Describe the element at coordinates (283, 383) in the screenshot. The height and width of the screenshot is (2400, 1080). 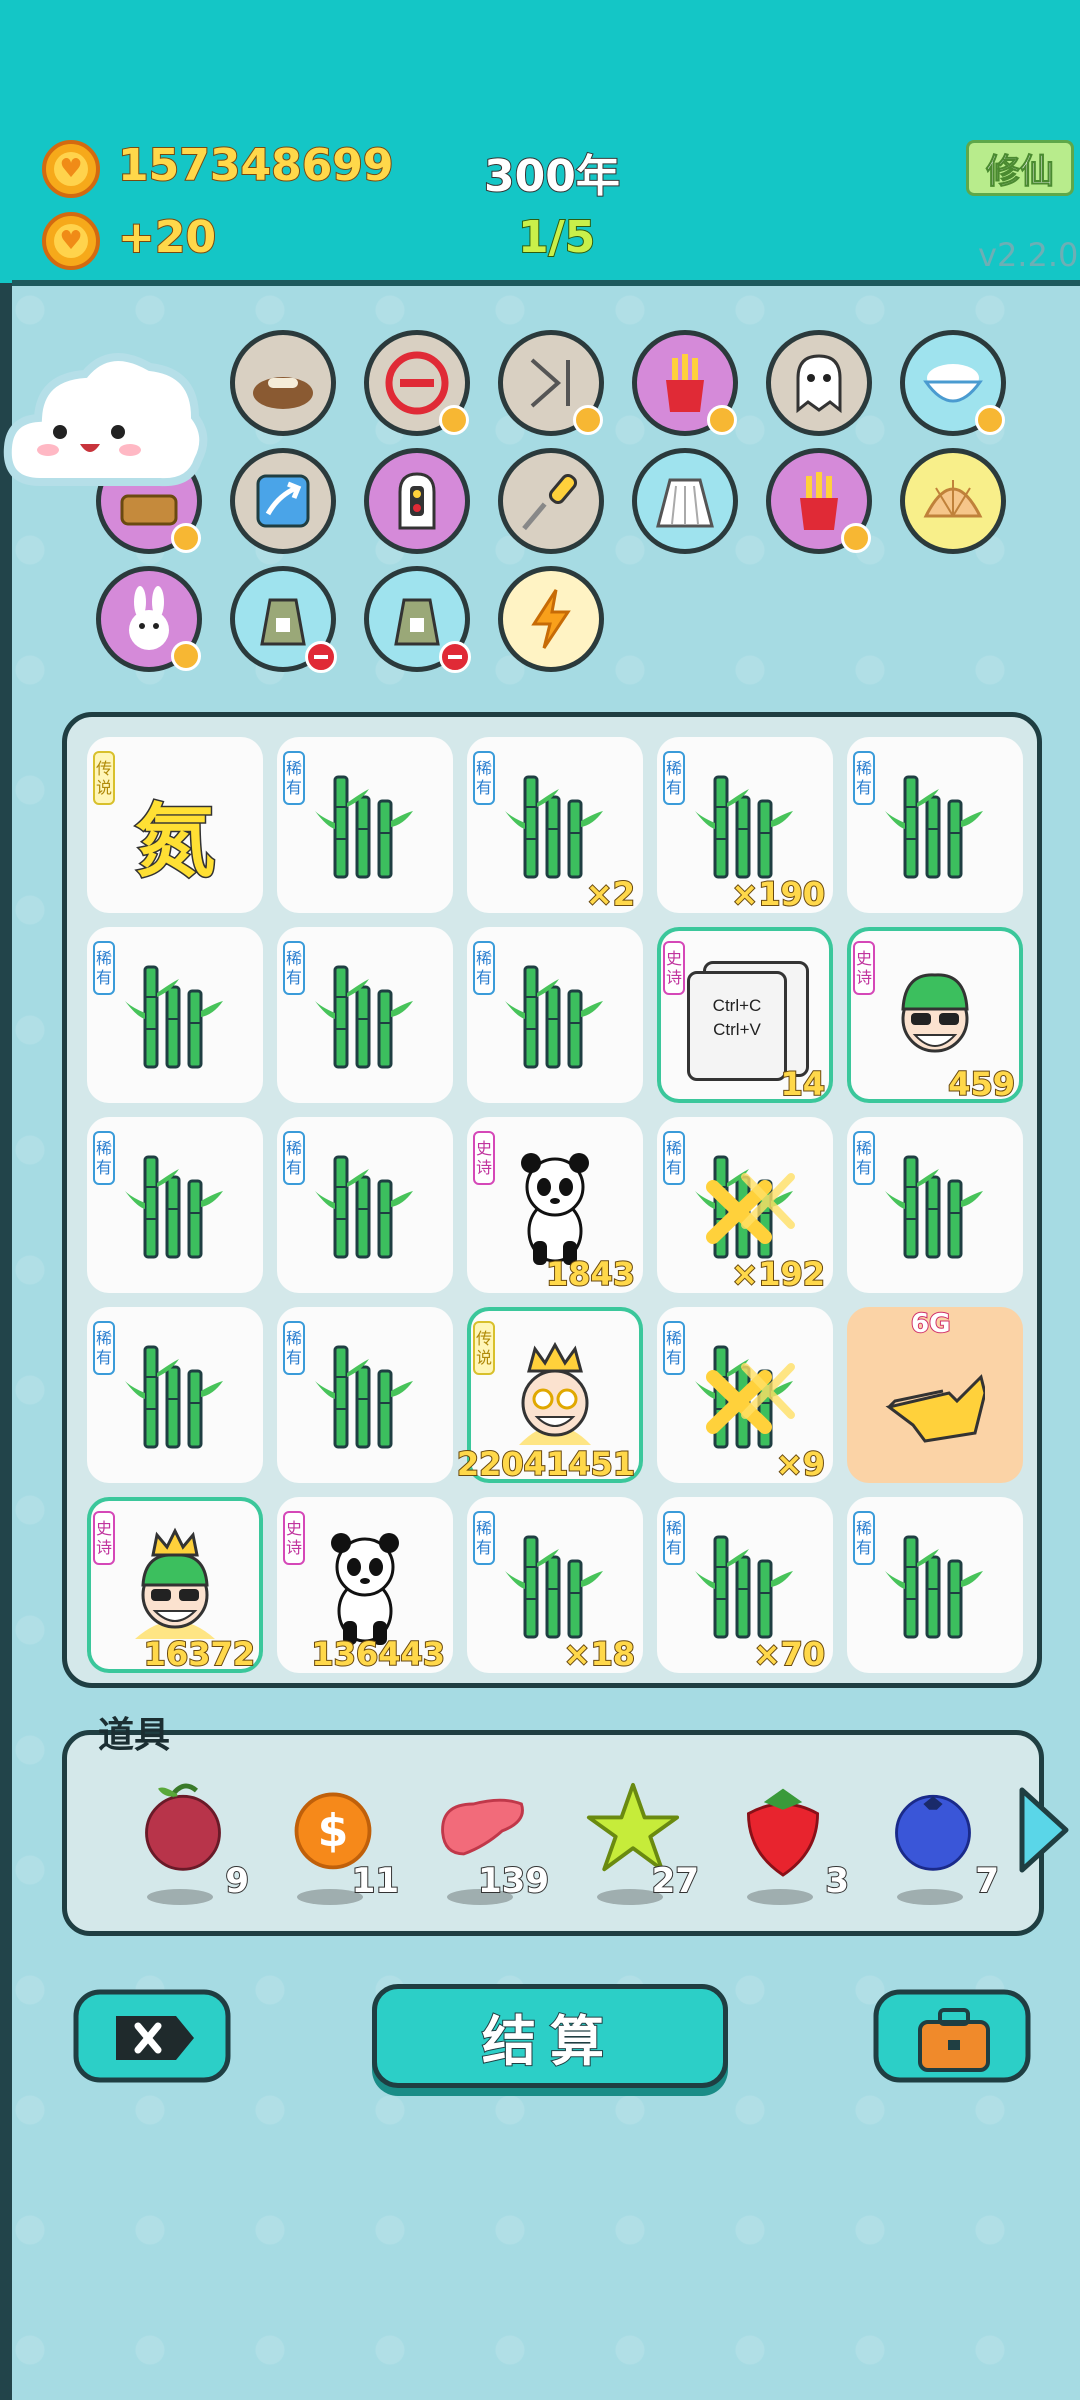
I see `dog-bowl-icon` at that location.